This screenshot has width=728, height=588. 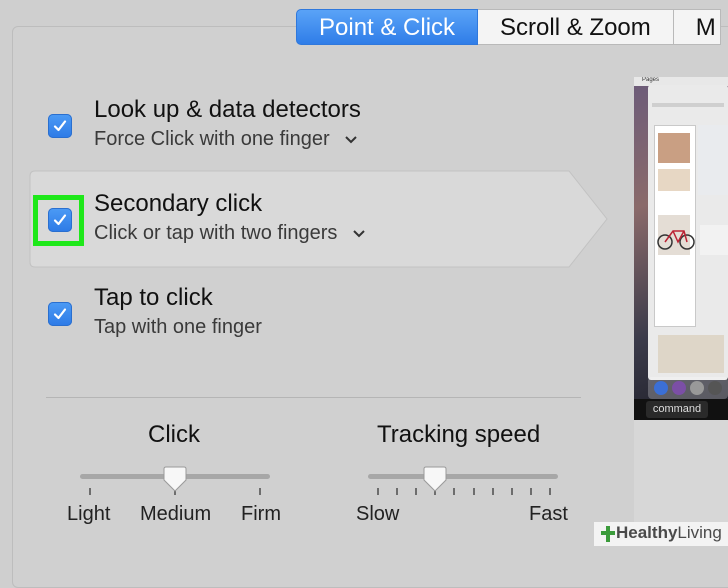 I want to click on plus-leaf-icon, so click(x=608, y=534).